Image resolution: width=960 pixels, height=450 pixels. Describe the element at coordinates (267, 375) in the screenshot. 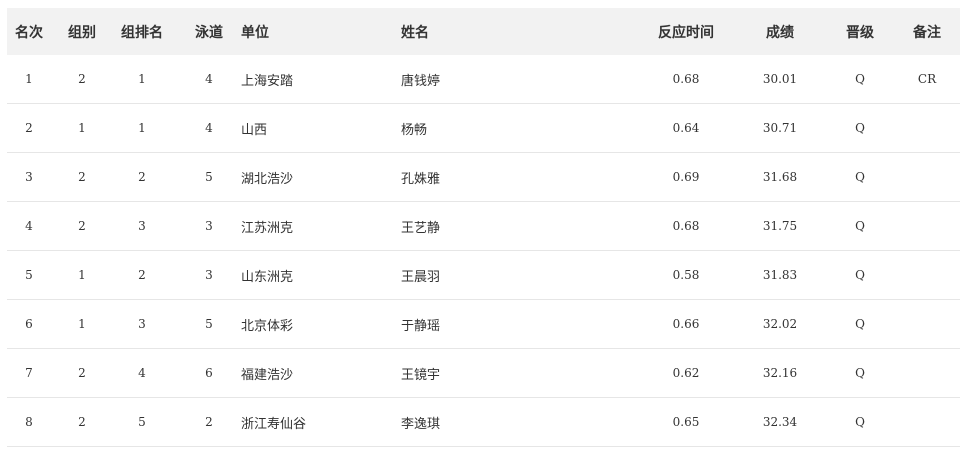

I see `cell-unit: 福建浩沙` at that location.